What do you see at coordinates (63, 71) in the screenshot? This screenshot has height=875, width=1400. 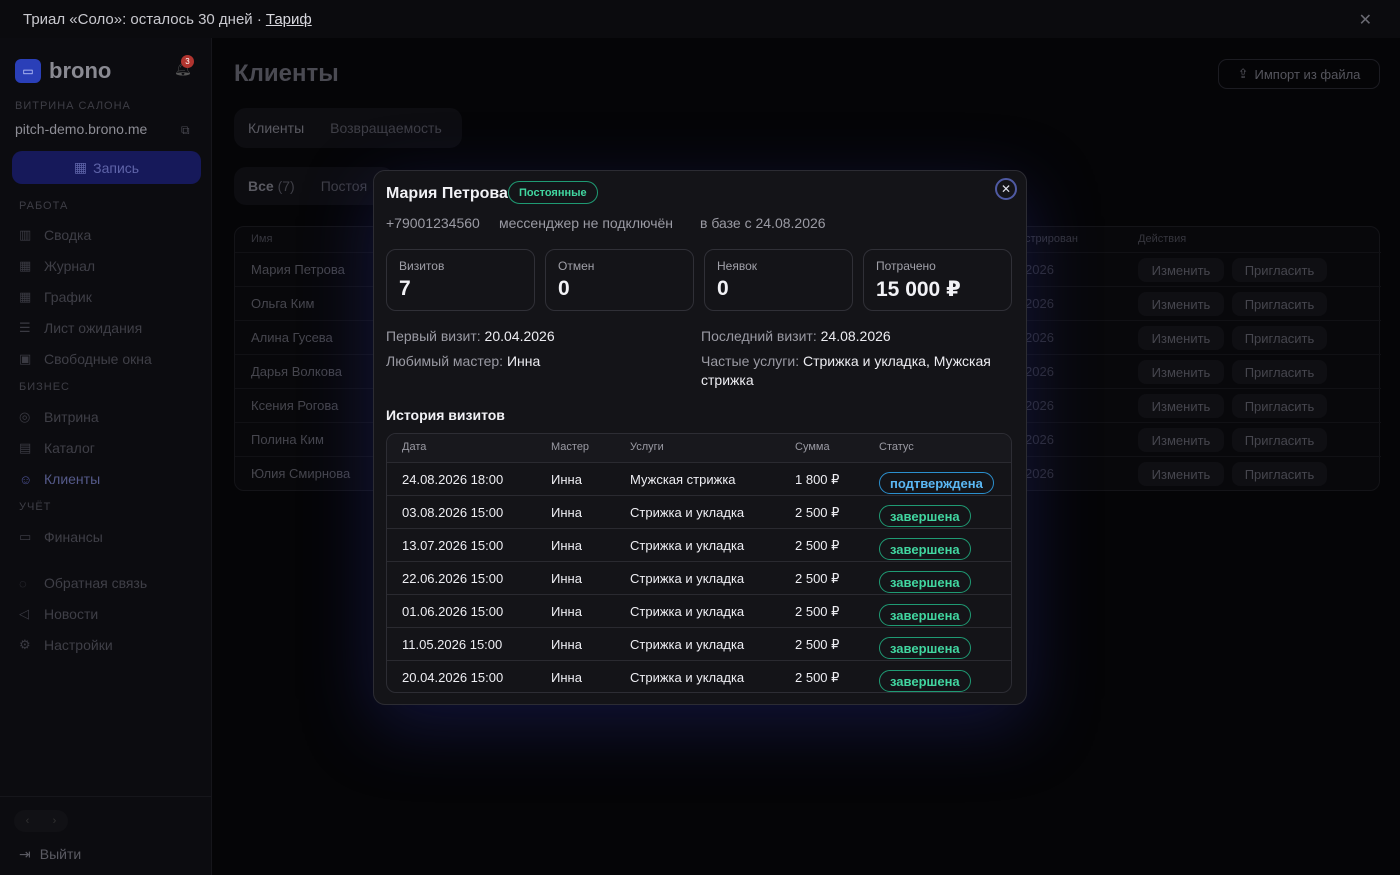 I see `brand-logo: ▭ brono` at bounding box center [63, 71].